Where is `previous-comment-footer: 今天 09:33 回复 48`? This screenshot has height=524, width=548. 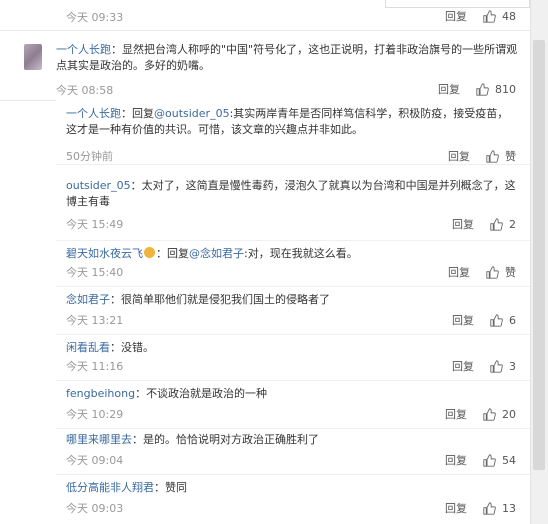 previous-comment-footer: 今天 09:33 回复 48 is located at coordinates (265, 15).